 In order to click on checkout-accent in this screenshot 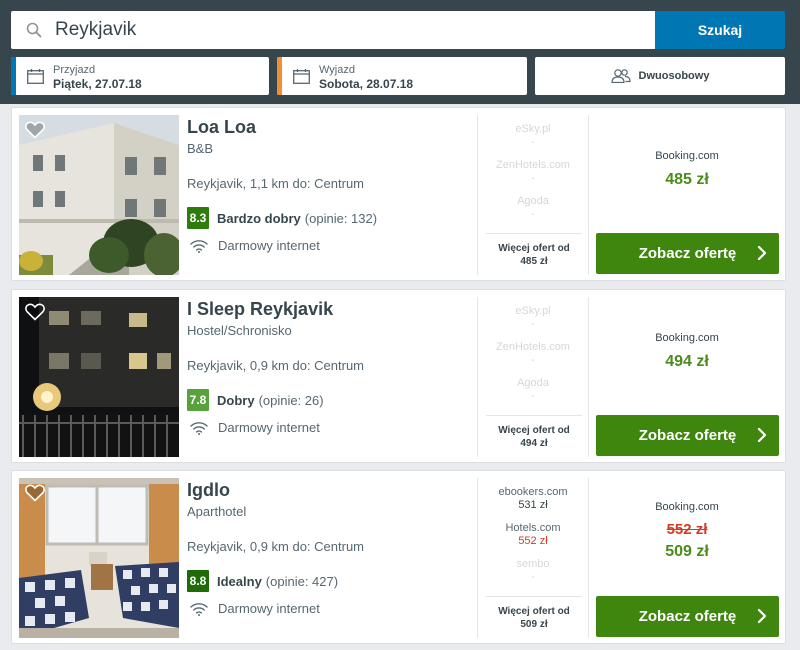, I will do `click(279, 76)`.